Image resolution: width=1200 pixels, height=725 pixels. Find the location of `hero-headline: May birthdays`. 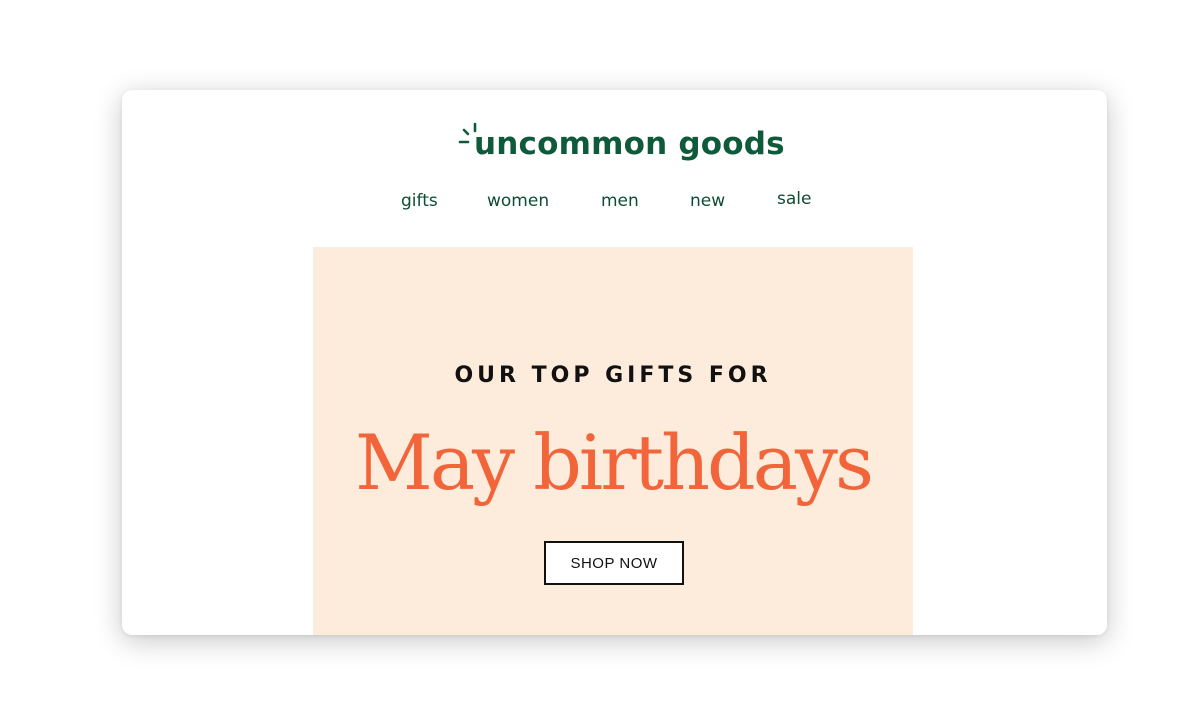

hero-headline: May birthdays is located at coordinates (614, 462).